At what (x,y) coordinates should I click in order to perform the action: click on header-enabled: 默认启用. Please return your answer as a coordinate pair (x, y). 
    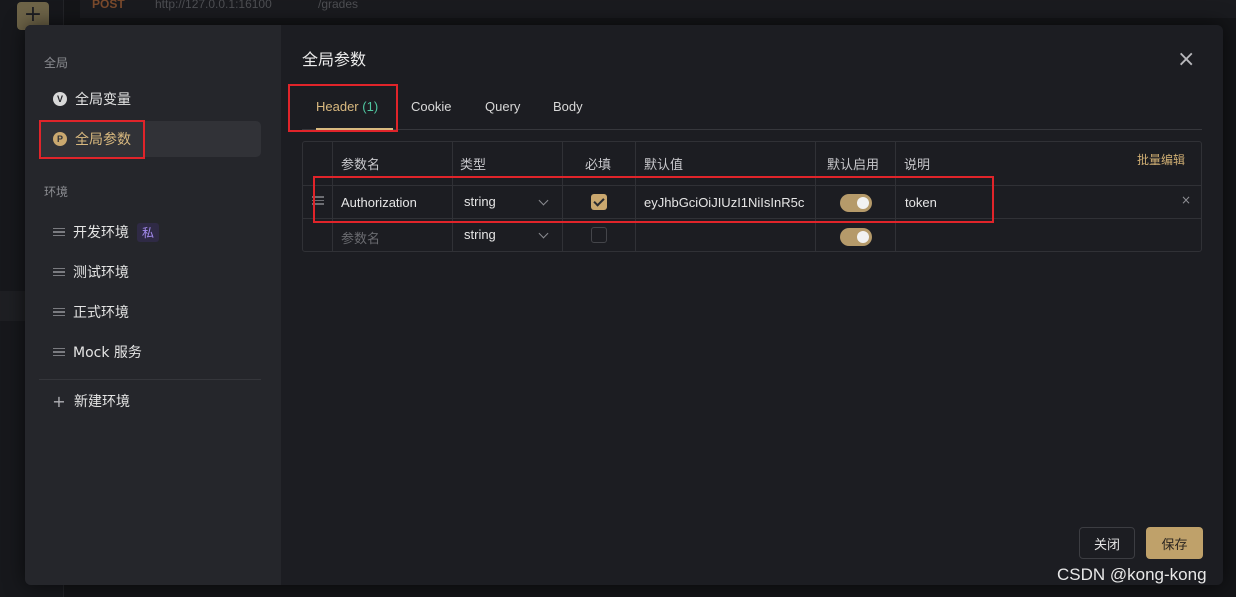
    Looking at the image, I should click on (853, 165).